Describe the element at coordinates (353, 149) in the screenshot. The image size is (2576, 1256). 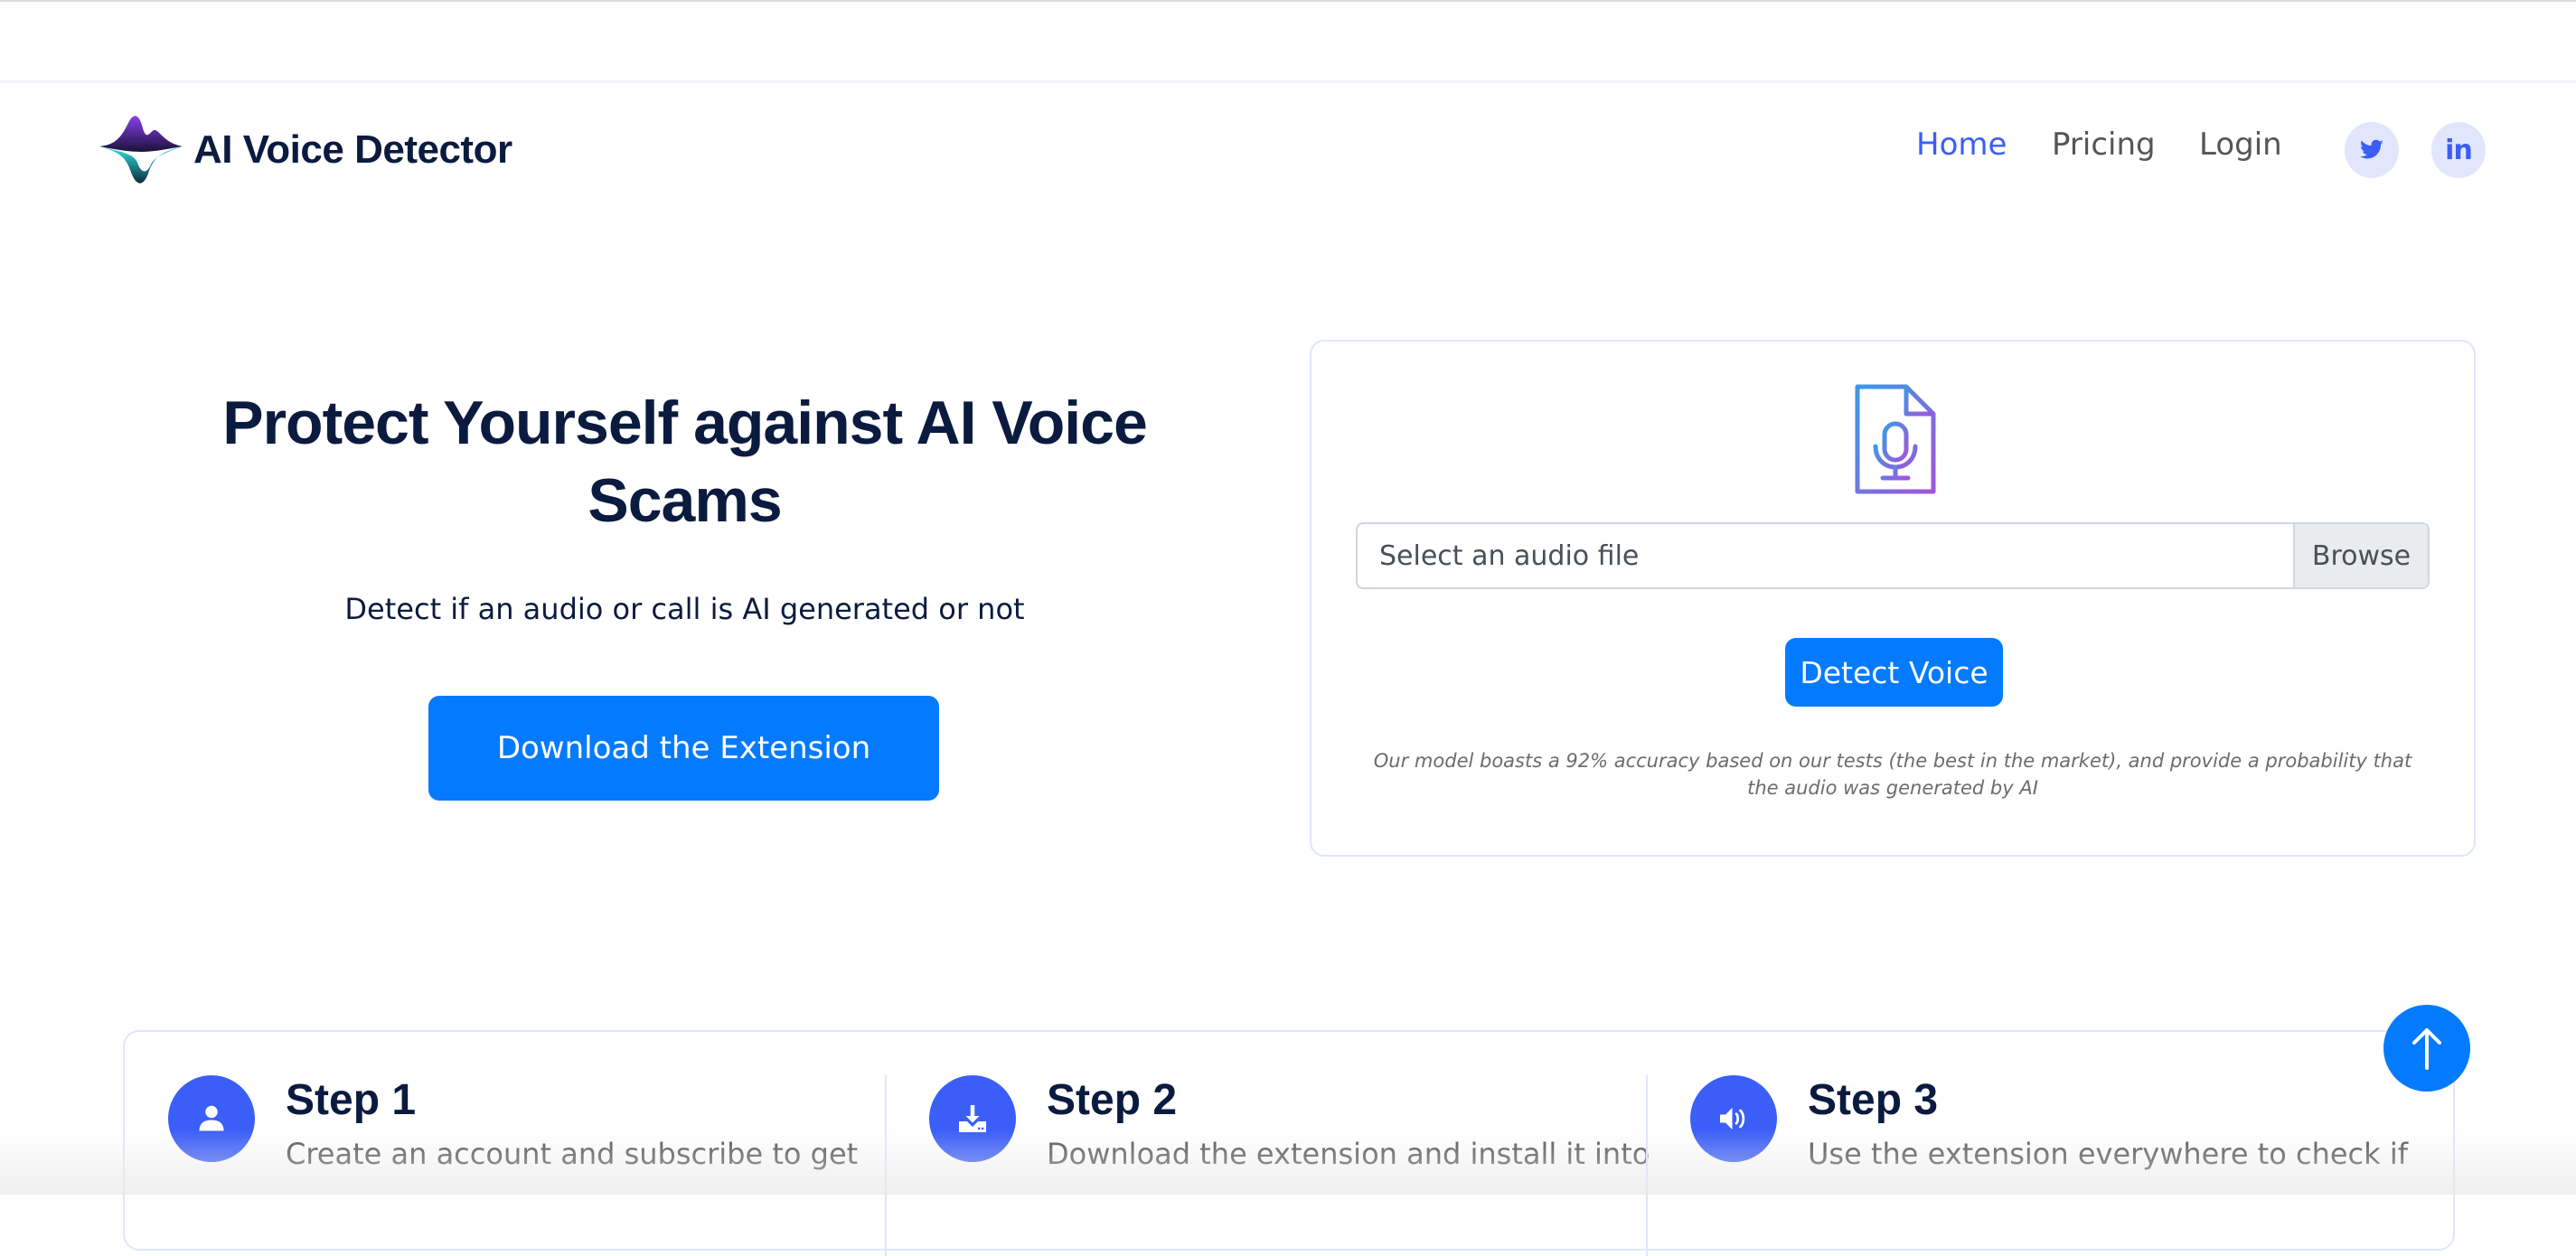
I see `brand-name: AI Voice Detector` at that location.